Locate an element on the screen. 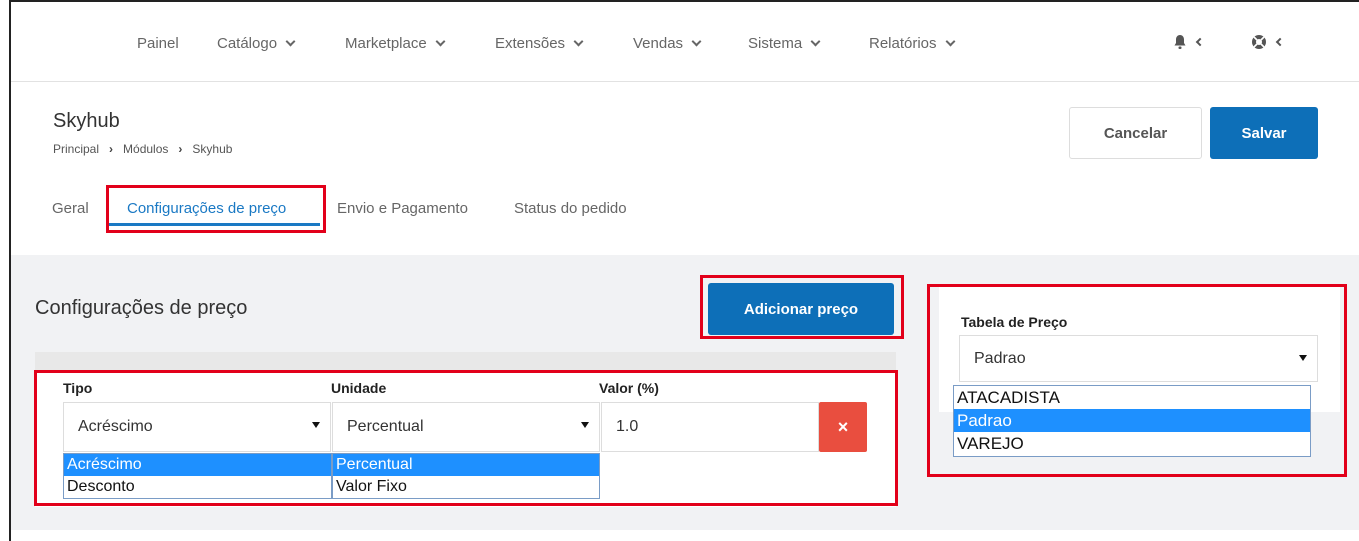 This screenshot has height=541, width=1359. tipo-select-value: Acréscimo is located at coordinates (115, 426).